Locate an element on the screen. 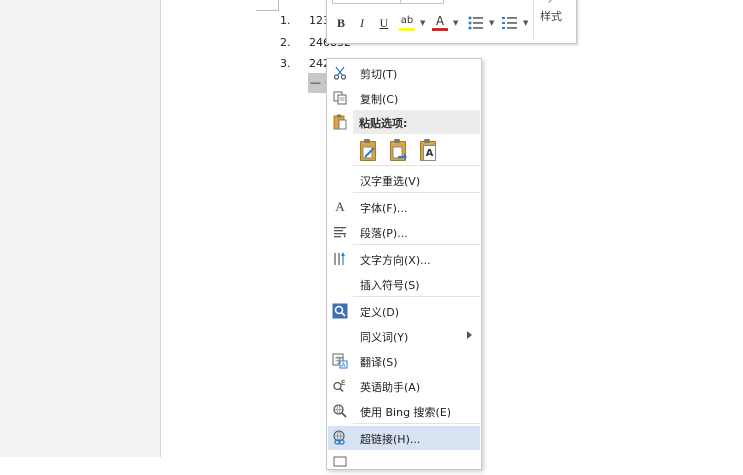 Image resolution: width=743 pixels, height=475 pixels. menu-item-label: 复制(C) is located at coordinates (379, 99).